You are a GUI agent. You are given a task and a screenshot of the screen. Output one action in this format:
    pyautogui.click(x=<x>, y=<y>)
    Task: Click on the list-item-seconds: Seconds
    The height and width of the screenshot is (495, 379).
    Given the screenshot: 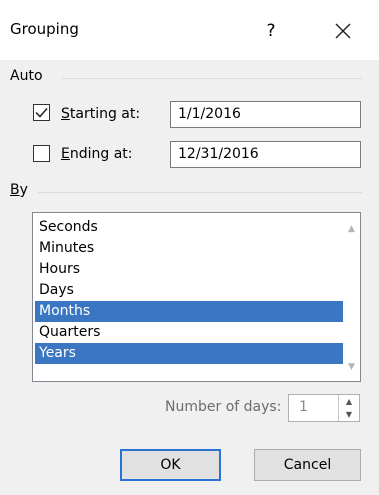 What is the action you would take?
    pyautogui.click(x=189, y=227)
    